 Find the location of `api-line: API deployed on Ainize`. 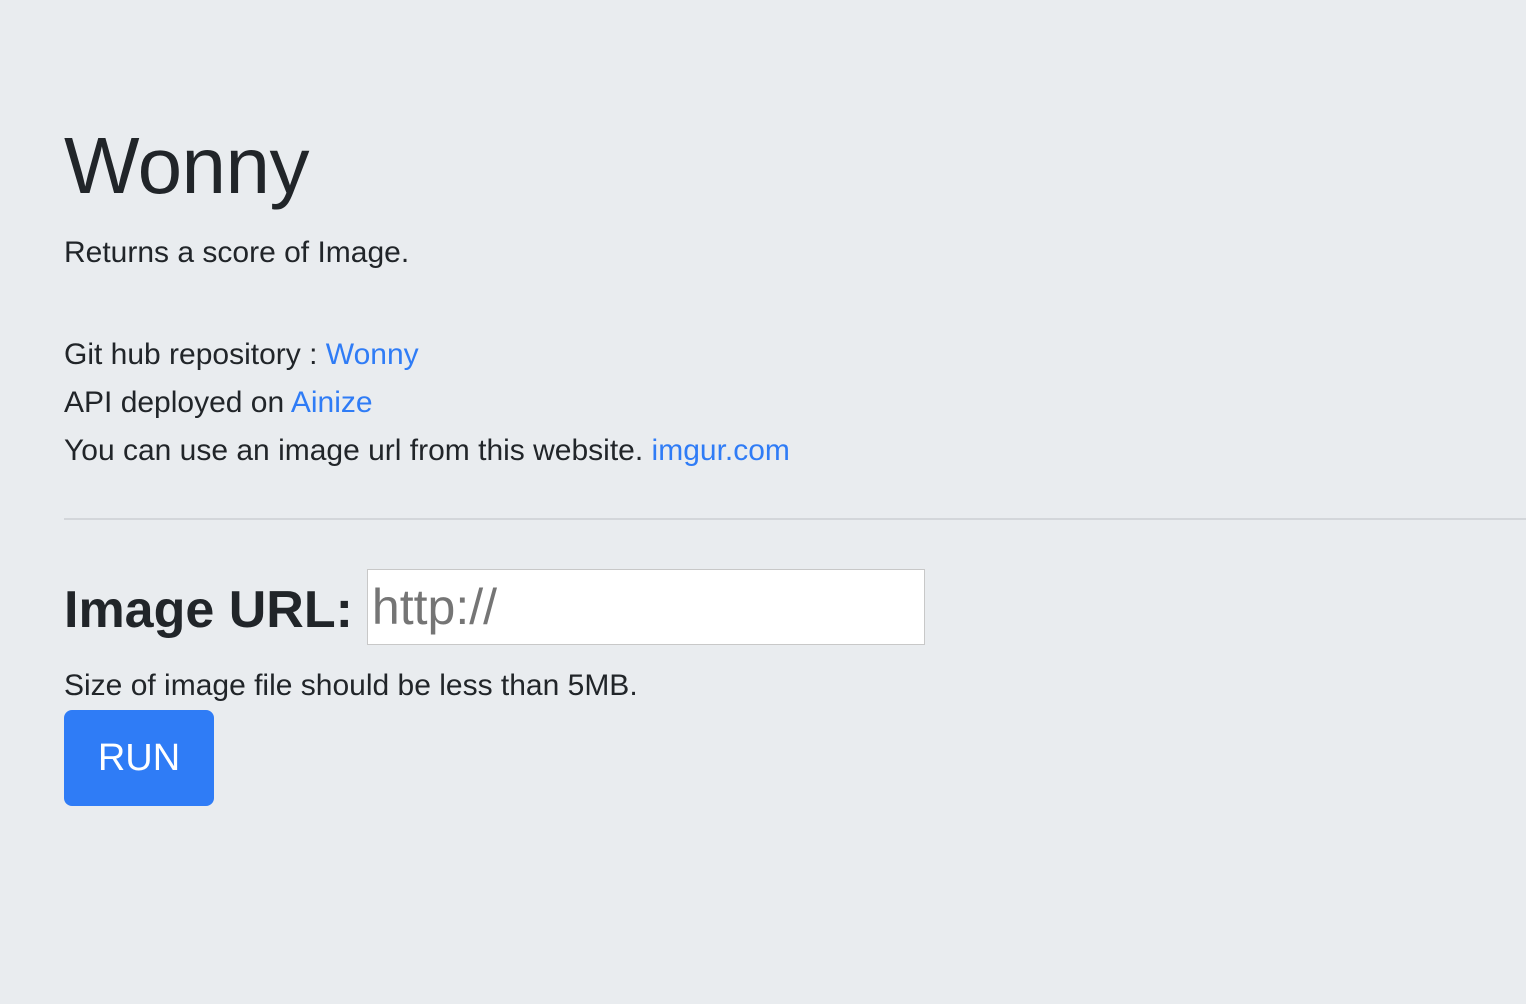

api-line: API deployed on Ainize is located at coordinates (427, 403).